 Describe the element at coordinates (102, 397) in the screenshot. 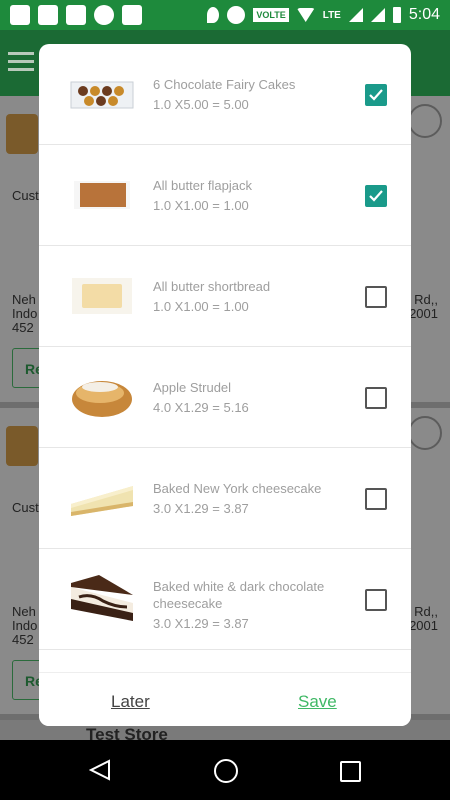

I see `strudel-image` at that location.